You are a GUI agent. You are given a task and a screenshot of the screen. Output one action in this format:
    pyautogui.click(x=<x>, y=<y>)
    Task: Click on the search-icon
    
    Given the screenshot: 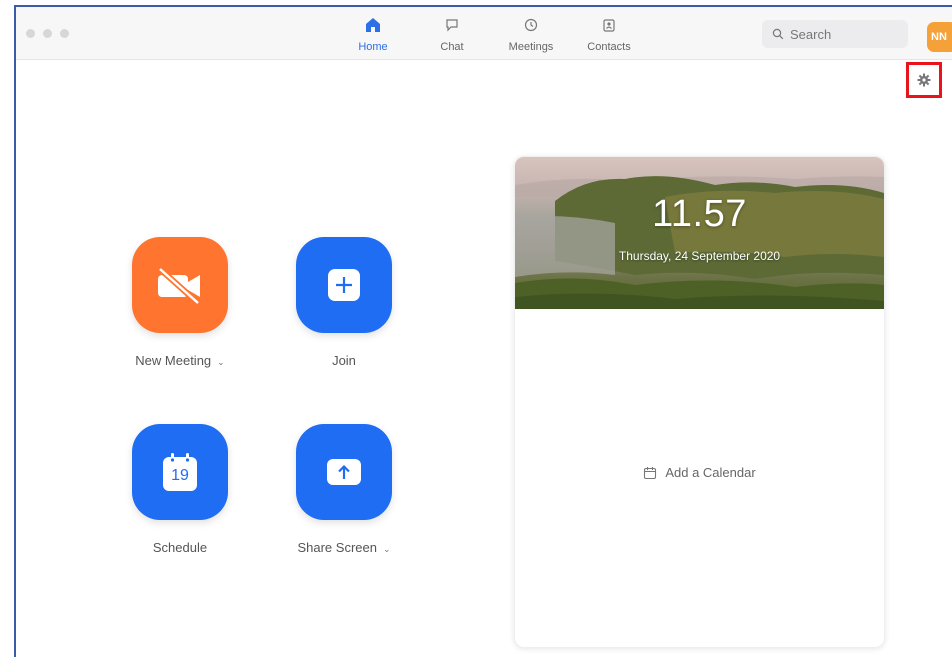 What is the action you would take?
    pyautogui.click(x=778, y=34)
    